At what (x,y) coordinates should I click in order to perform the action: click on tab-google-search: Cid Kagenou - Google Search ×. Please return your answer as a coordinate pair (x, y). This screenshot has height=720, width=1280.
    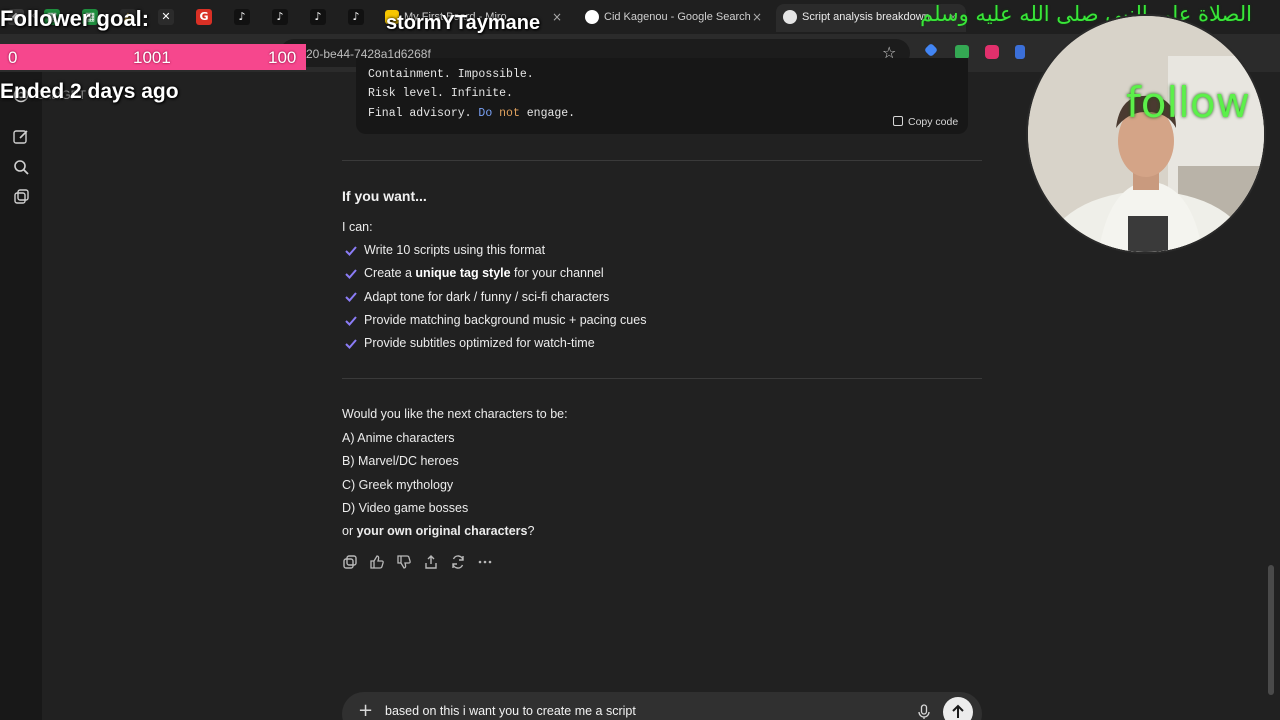
    Looking at the image, I should click on (674, 18).